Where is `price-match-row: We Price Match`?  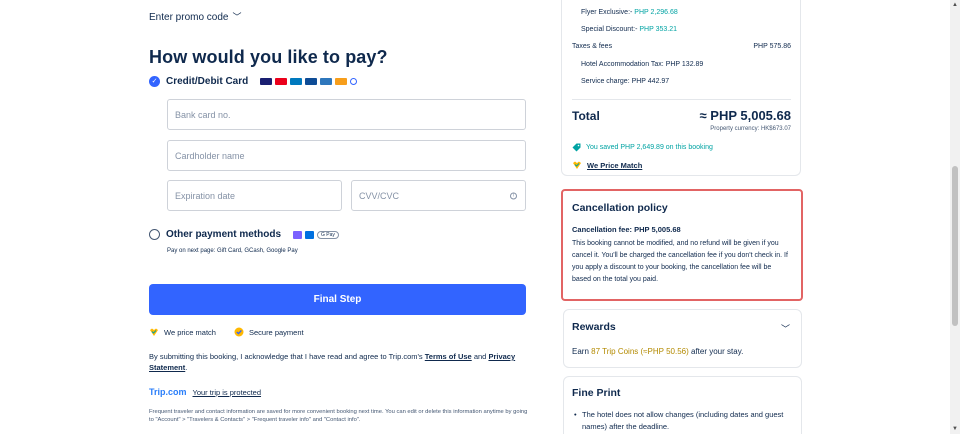 price-match-row: We Price Match is located at coordinates (607, 165).